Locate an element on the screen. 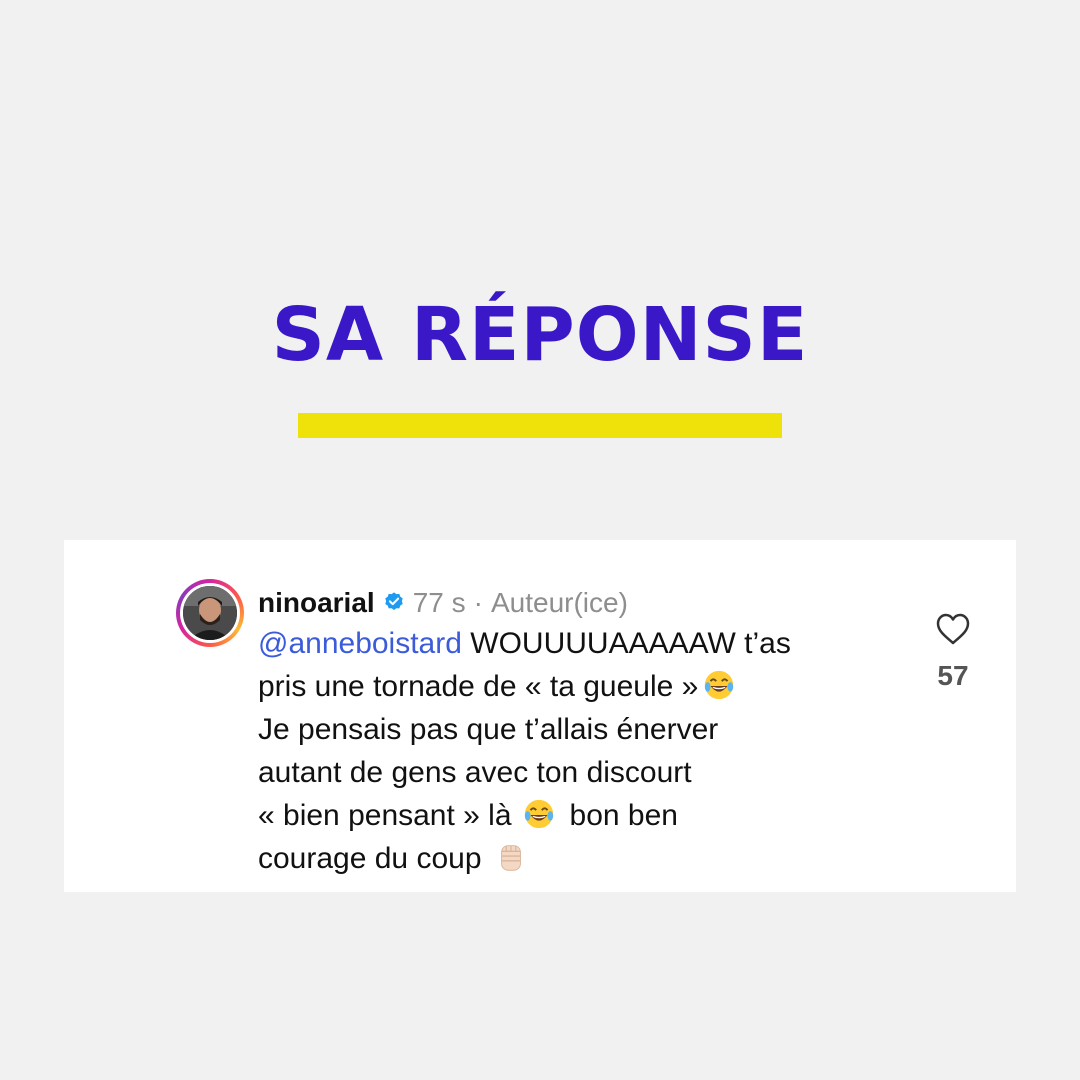 The width and height of the screenshot is (1080, 1080). comment-line-6: courage du coup is located at coordinates (583, 858).